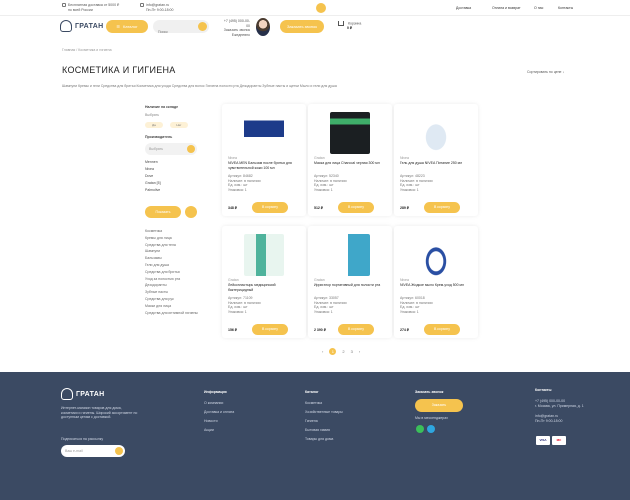 This screenshot has width=630, height=500. I want to click on category-link: Уход за полостью рта, so click(172, 279).